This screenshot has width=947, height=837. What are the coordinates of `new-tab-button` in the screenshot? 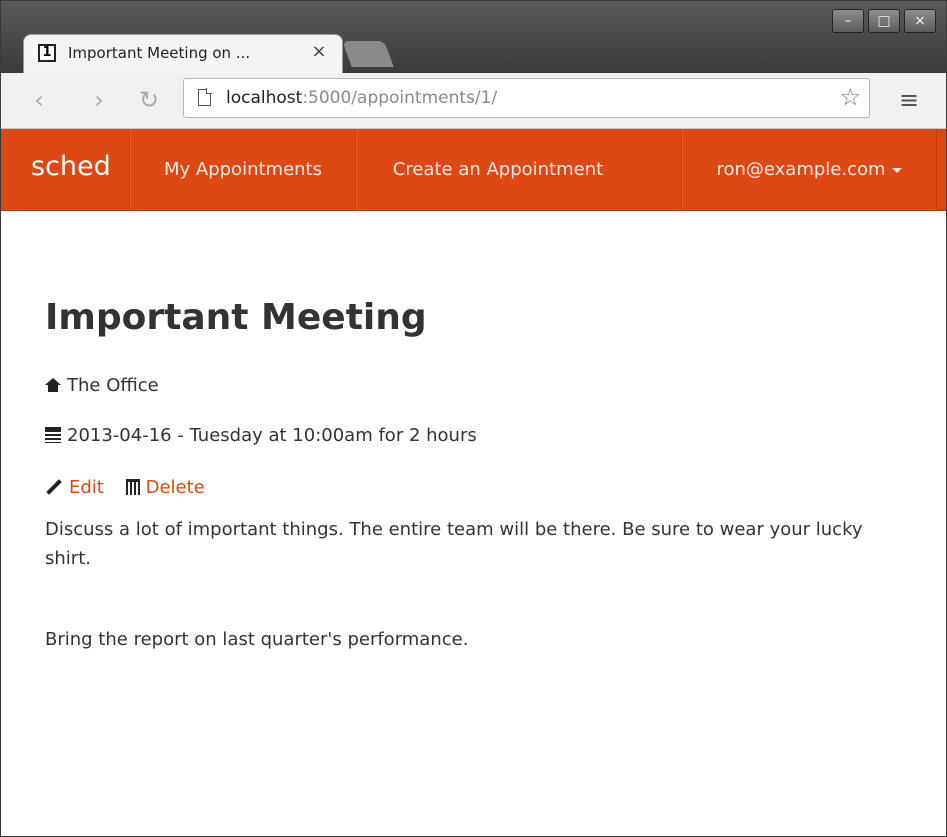 It's located at (368, 54).